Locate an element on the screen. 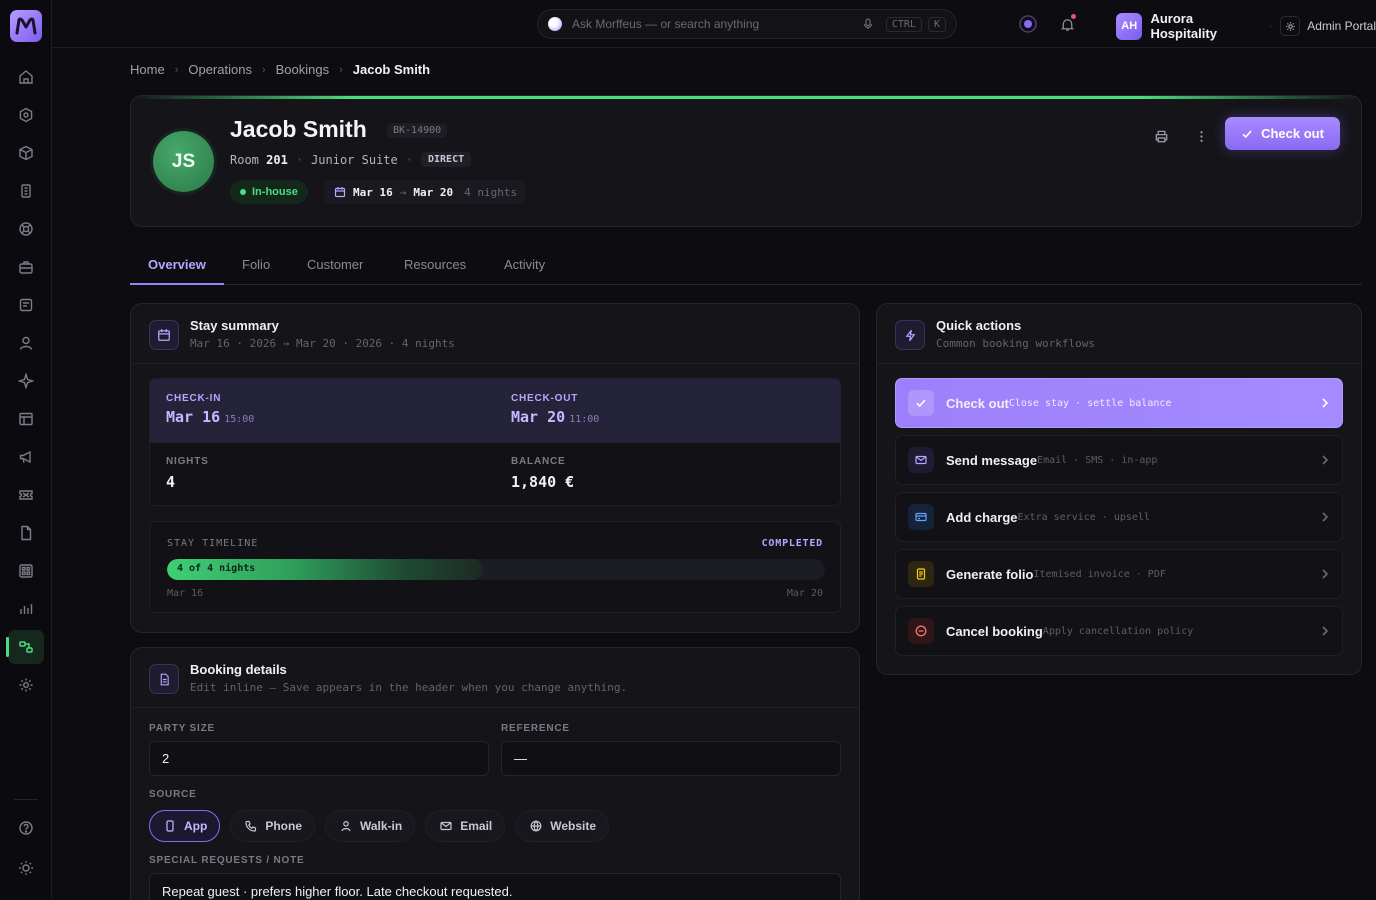  card-subtitle: Common booking workflows is located at coordinates (1015, 343).